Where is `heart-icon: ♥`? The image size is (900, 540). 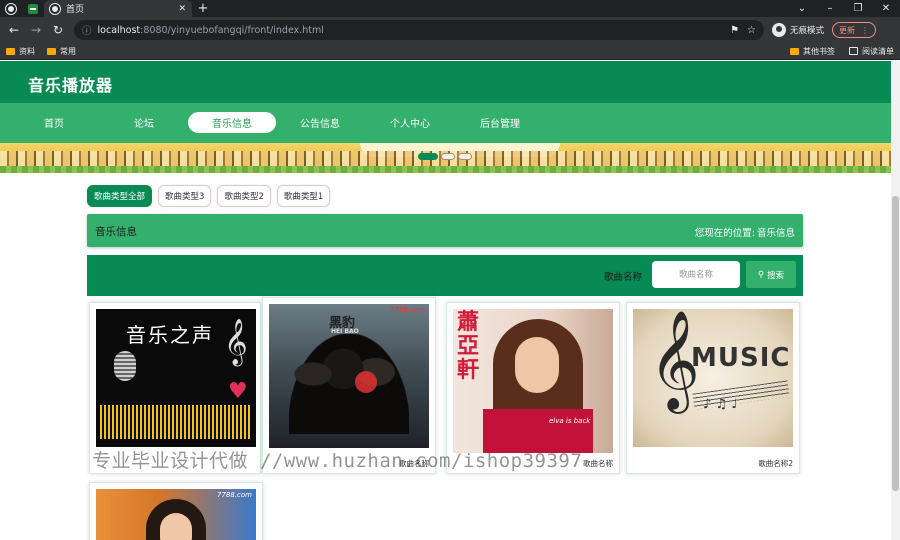 heart-icon: ♥ is located at coordinates (238, 391).